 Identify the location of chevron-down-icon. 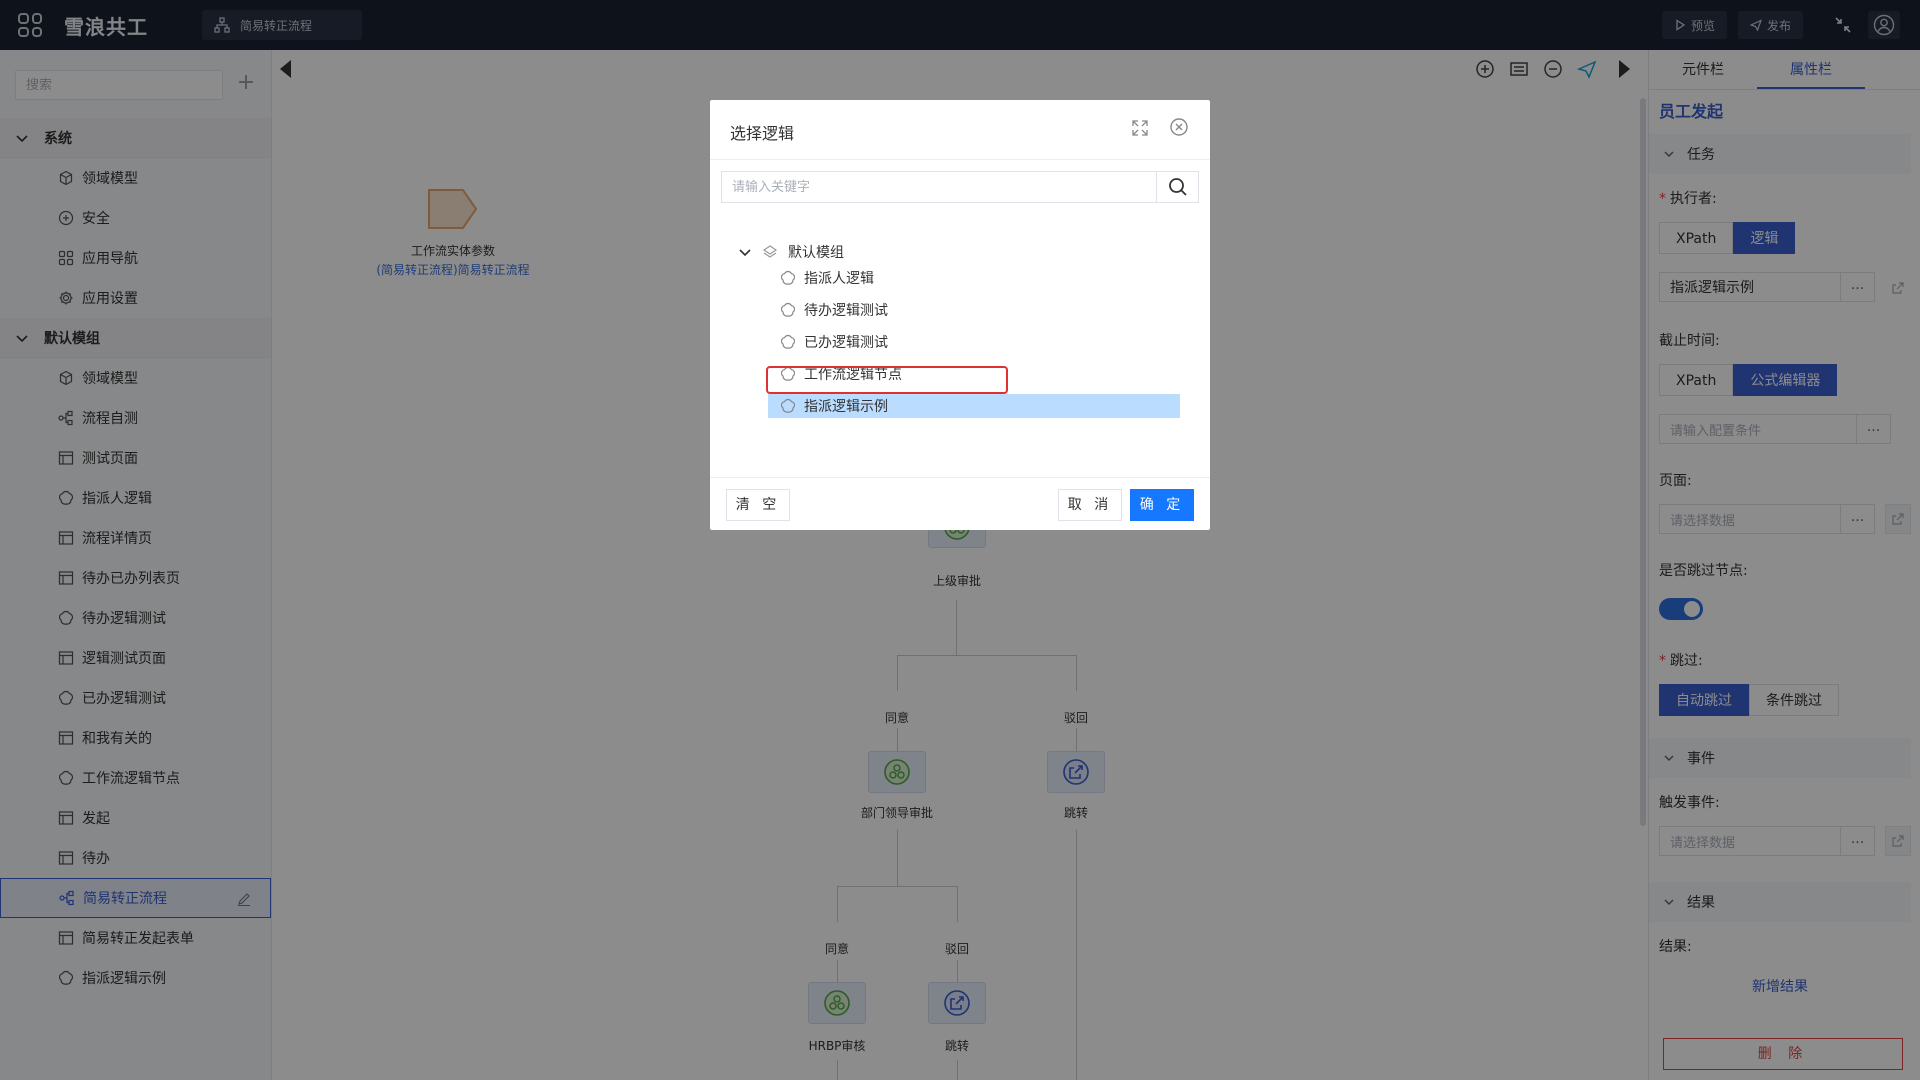
(745, 252).